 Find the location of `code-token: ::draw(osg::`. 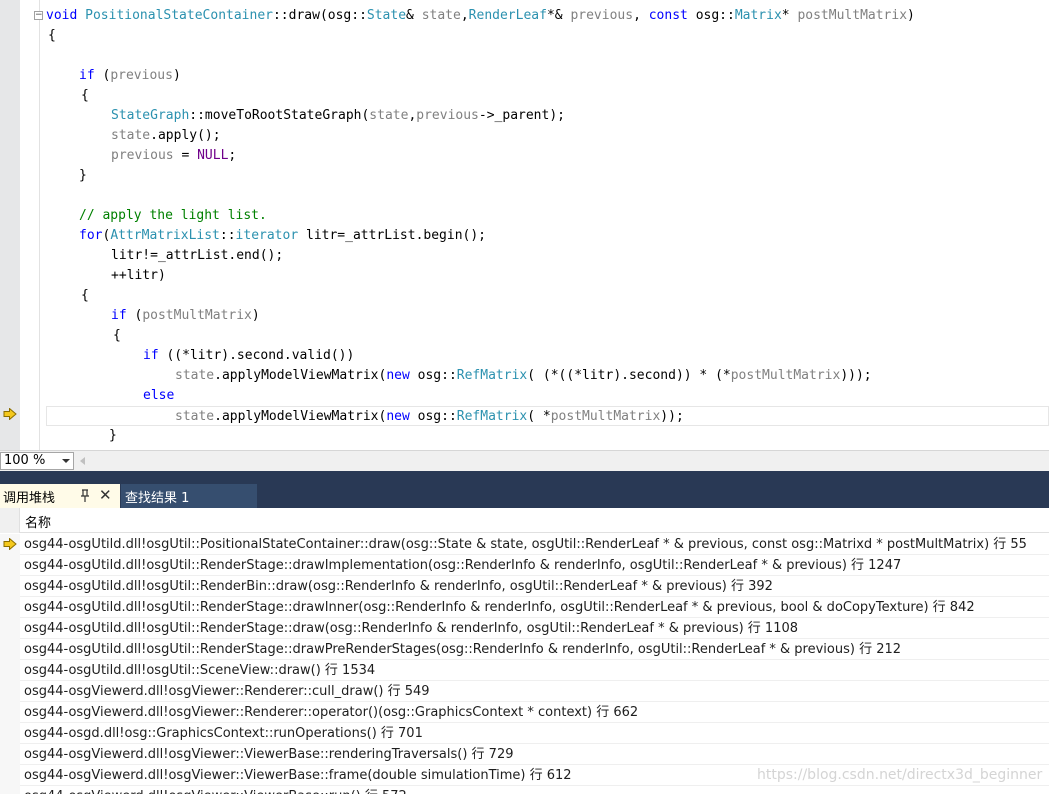

code-token: ::draw(osg:: is located at coordinates (319, 15).